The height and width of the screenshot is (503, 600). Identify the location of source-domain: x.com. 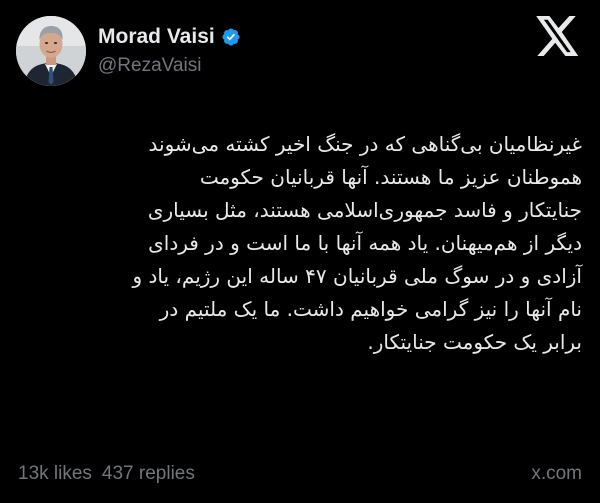
(556, 474).